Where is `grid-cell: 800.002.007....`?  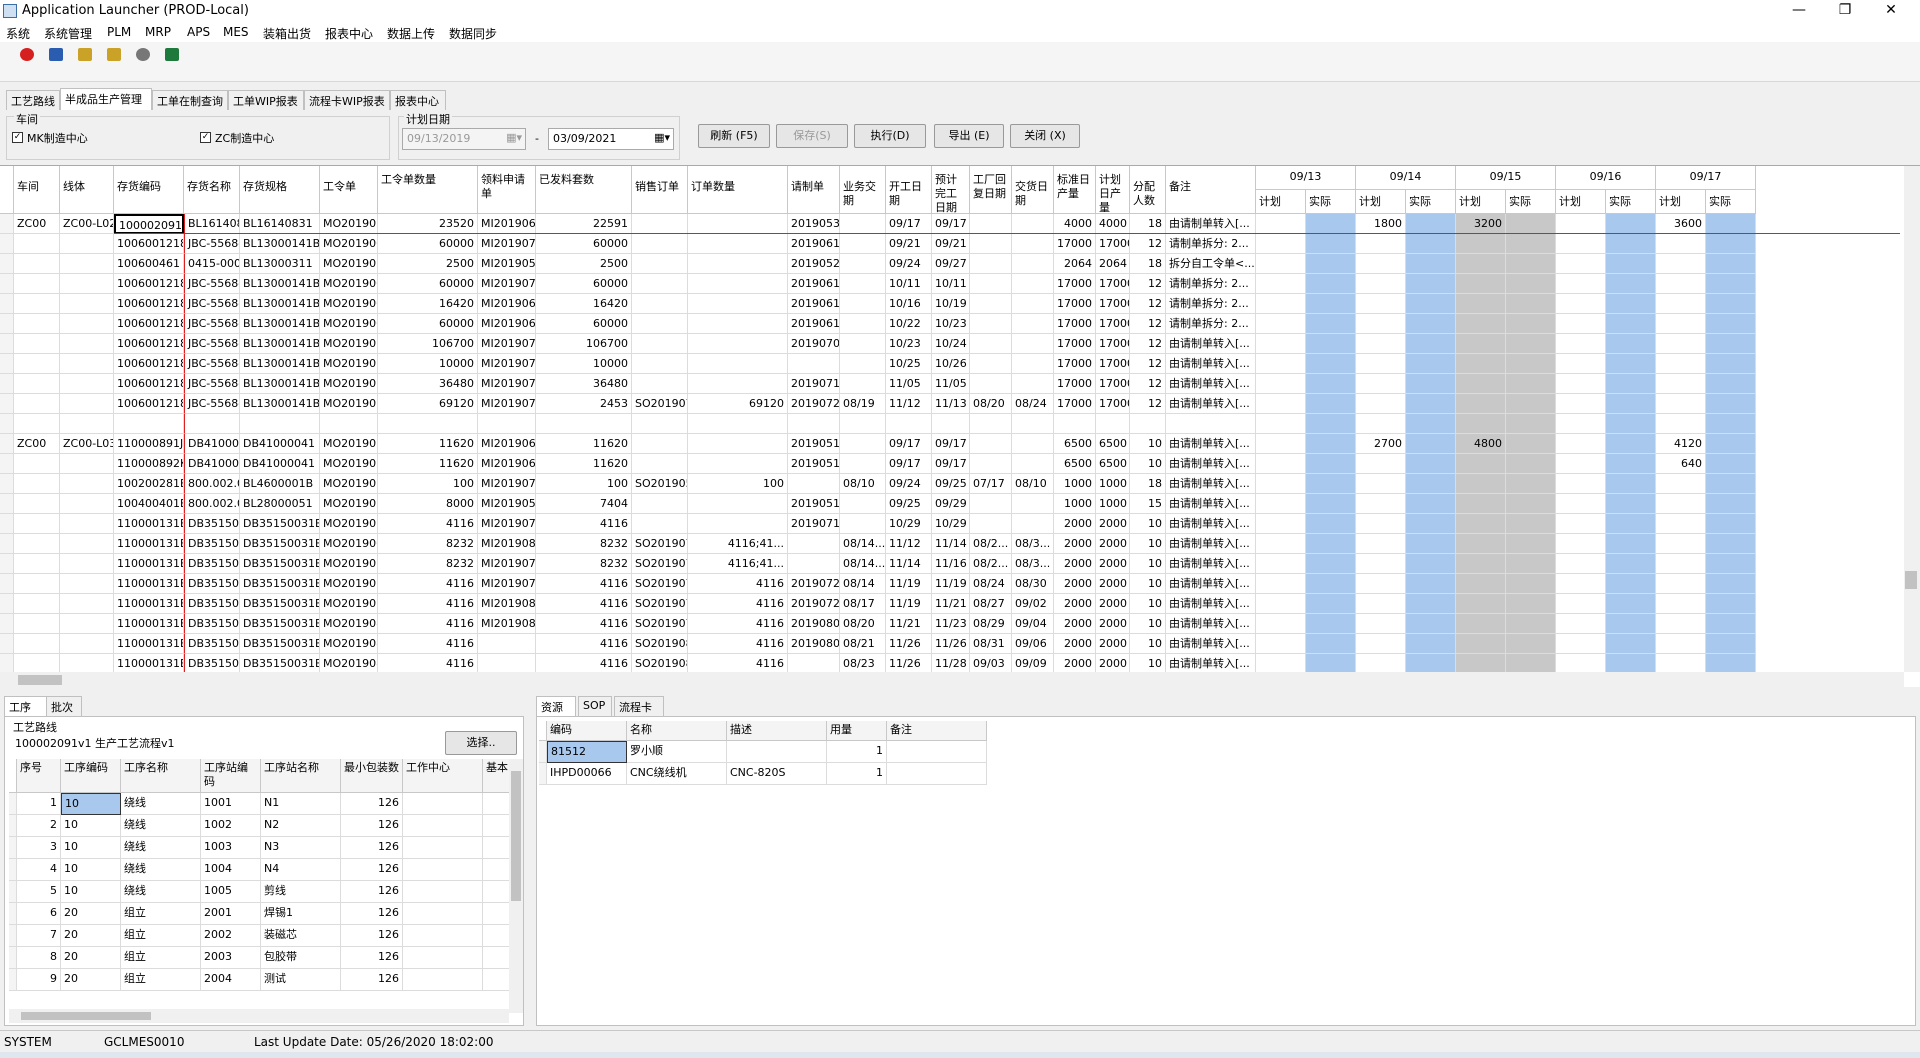 grid-cell: 800.002.007.... is located at coordinates (212, 504).